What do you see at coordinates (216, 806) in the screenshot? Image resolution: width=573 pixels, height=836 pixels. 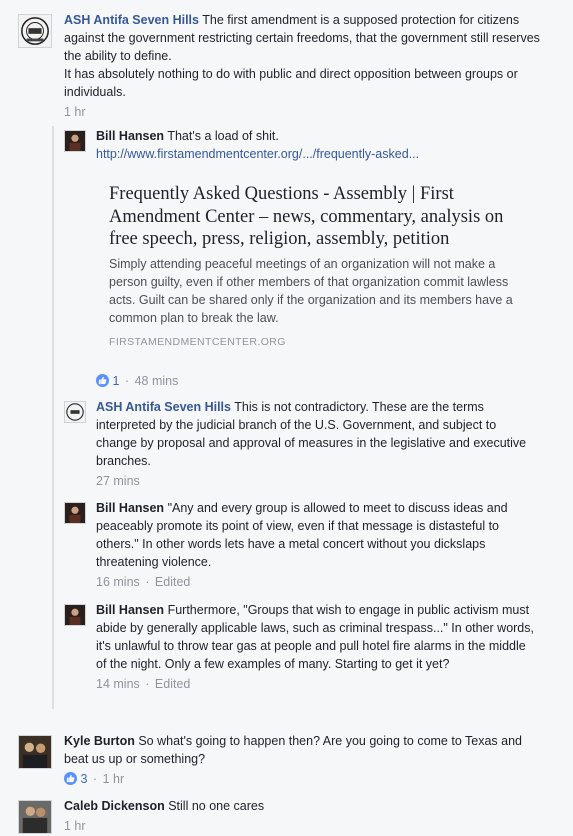 I see `comment-text: Still no one cares` at bounding box center [216, 806].